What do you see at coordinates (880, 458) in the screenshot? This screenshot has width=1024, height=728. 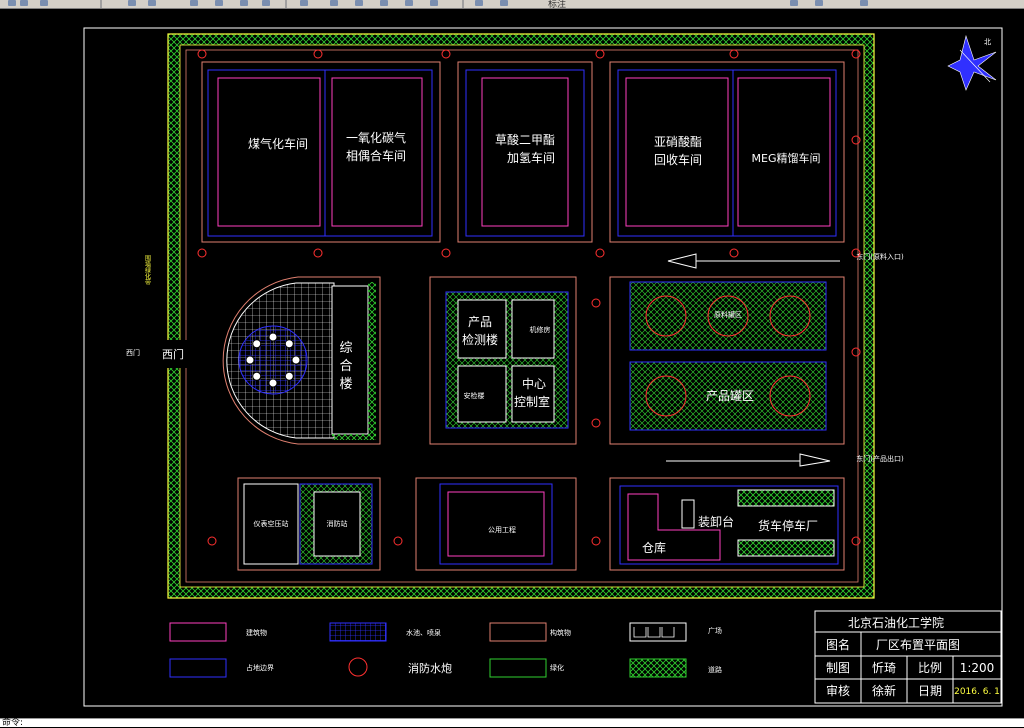 I see `label-east-product: 东门(产品出口)` at bounding box center [880, 458].